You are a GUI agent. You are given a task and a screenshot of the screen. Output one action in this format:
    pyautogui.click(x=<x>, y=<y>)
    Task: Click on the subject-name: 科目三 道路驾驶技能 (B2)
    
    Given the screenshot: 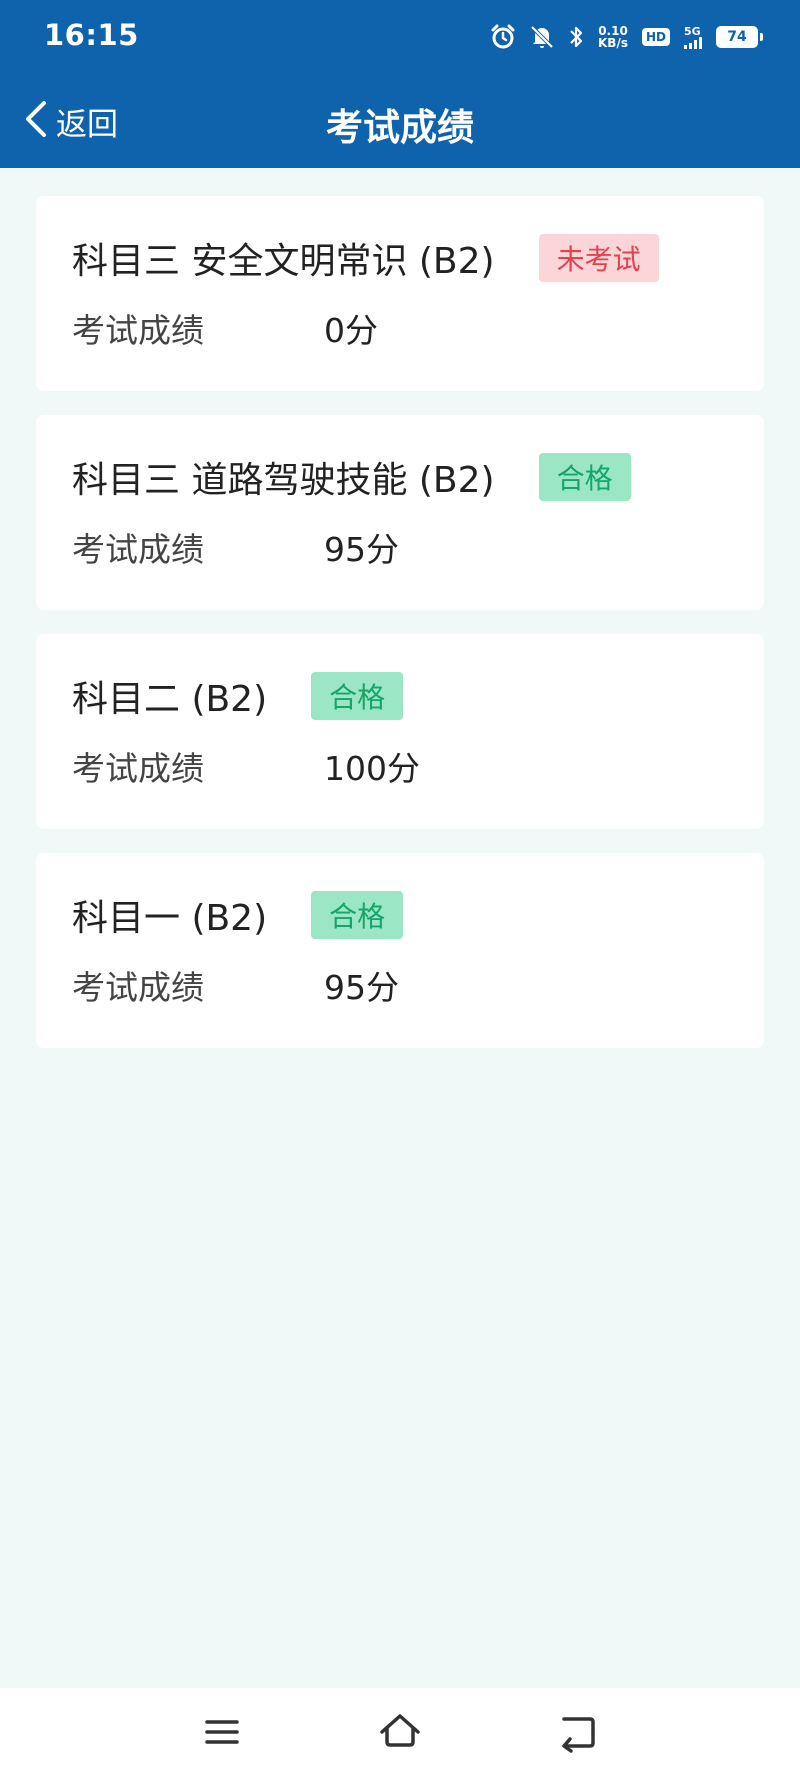 What is the action you would take?
    pyautogui.click(x=283, y=480)
    